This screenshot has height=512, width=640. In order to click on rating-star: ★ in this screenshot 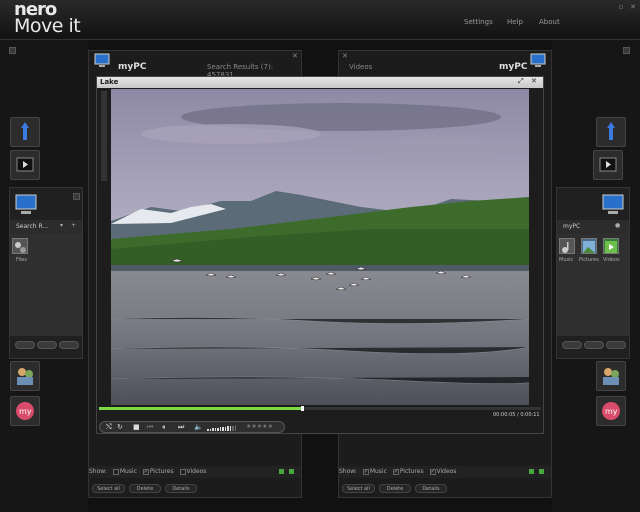, I will do `click(270, 426)`.